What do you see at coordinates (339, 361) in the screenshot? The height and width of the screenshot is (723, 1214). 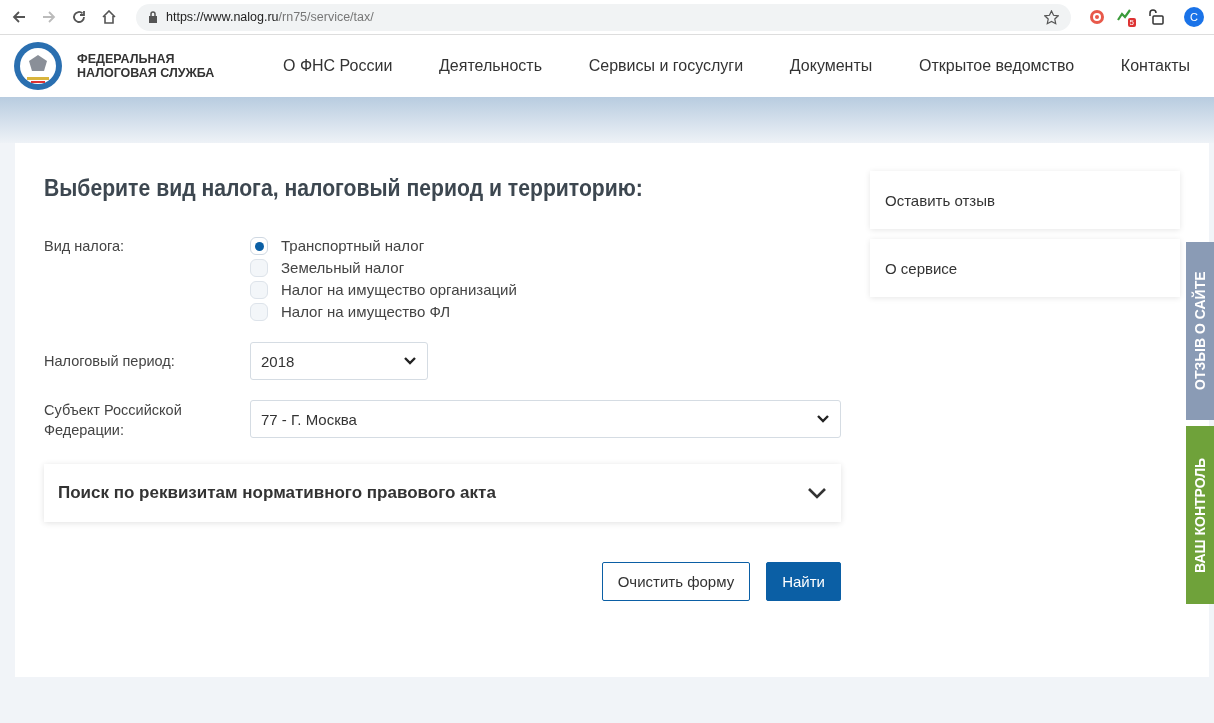 I see `period-select: 2018` at bounding box center [339, 361].